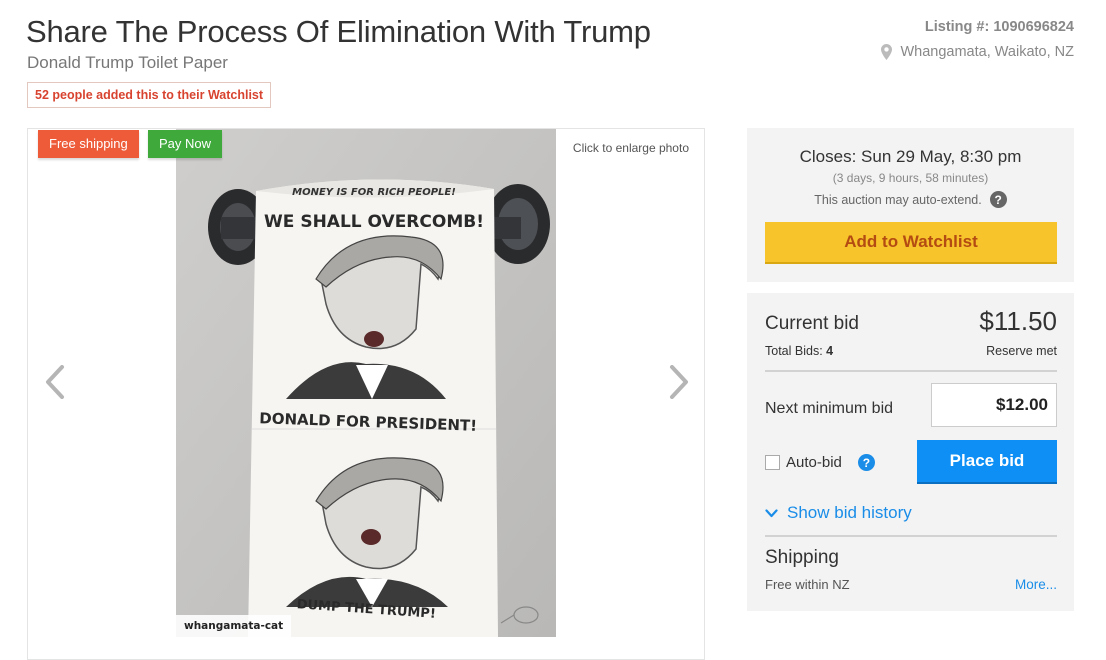 This screenshot has width=1106, height=660. Describe the element at coordinates (814, 462) in the screenshot. I see `auto-bid-label: Auto-bid` at that location.